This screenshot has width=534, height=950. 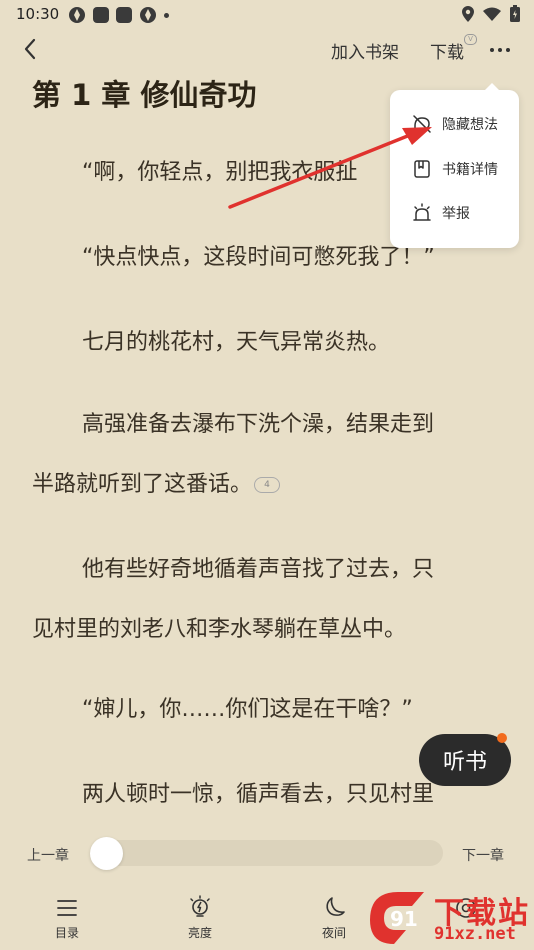 What do you see at coordinates (166, 15) in the screenshot?
I see `more-notifications-icon` at bounding box center [166, 15].